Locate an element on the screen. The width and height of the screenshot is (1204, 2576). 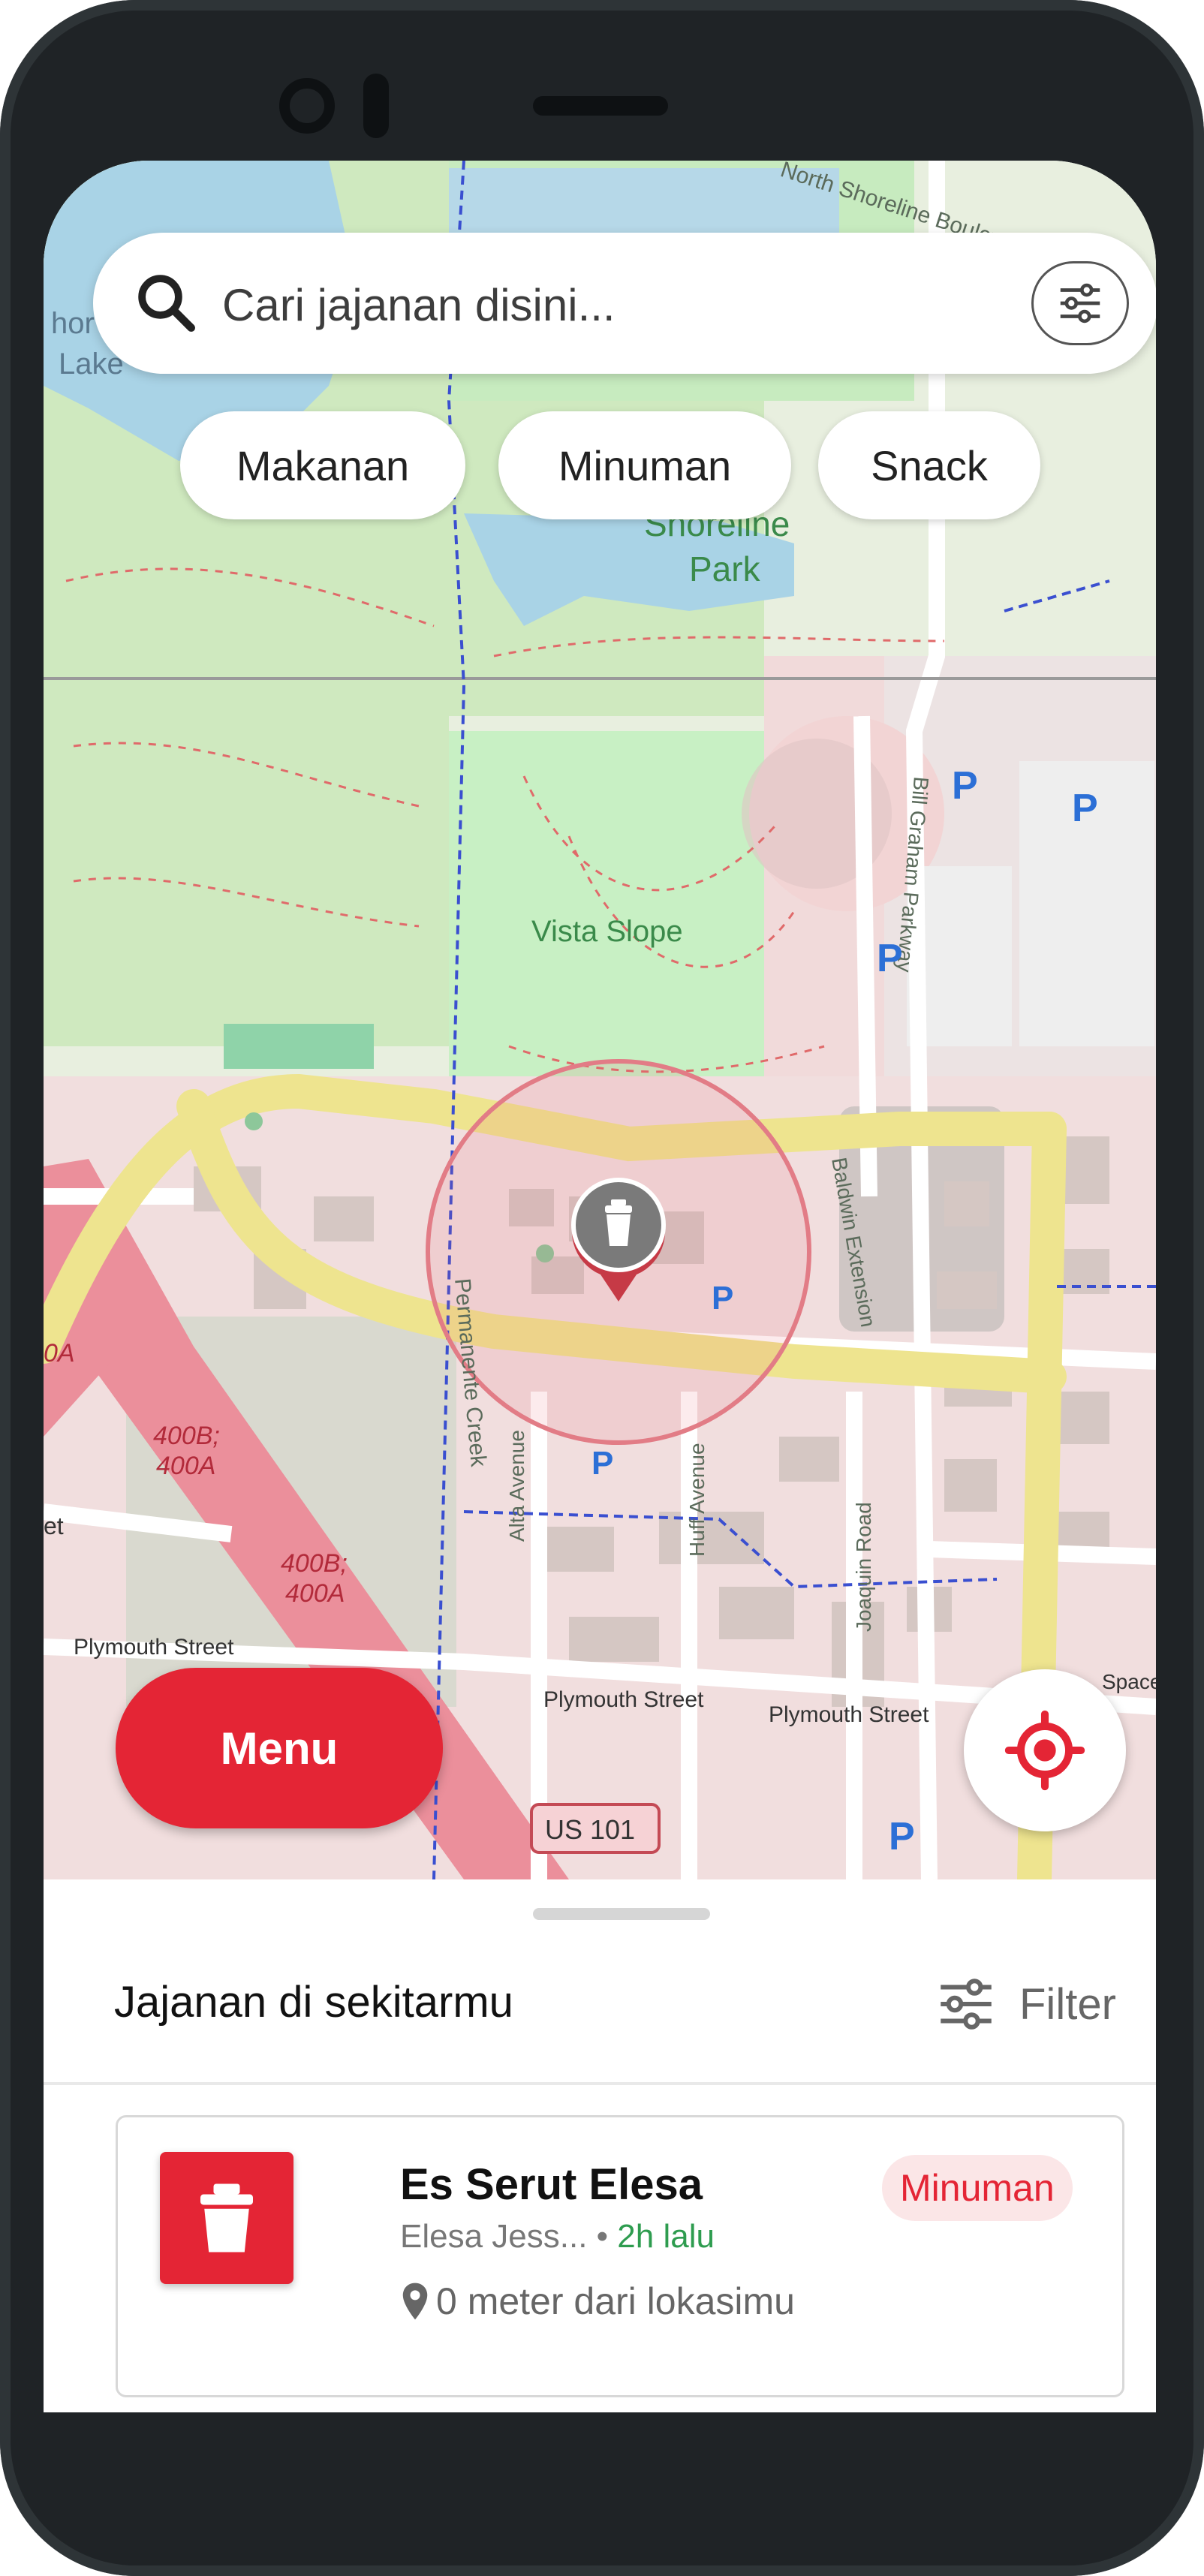
item-thumbnail is located at coordinates (226, 2218).